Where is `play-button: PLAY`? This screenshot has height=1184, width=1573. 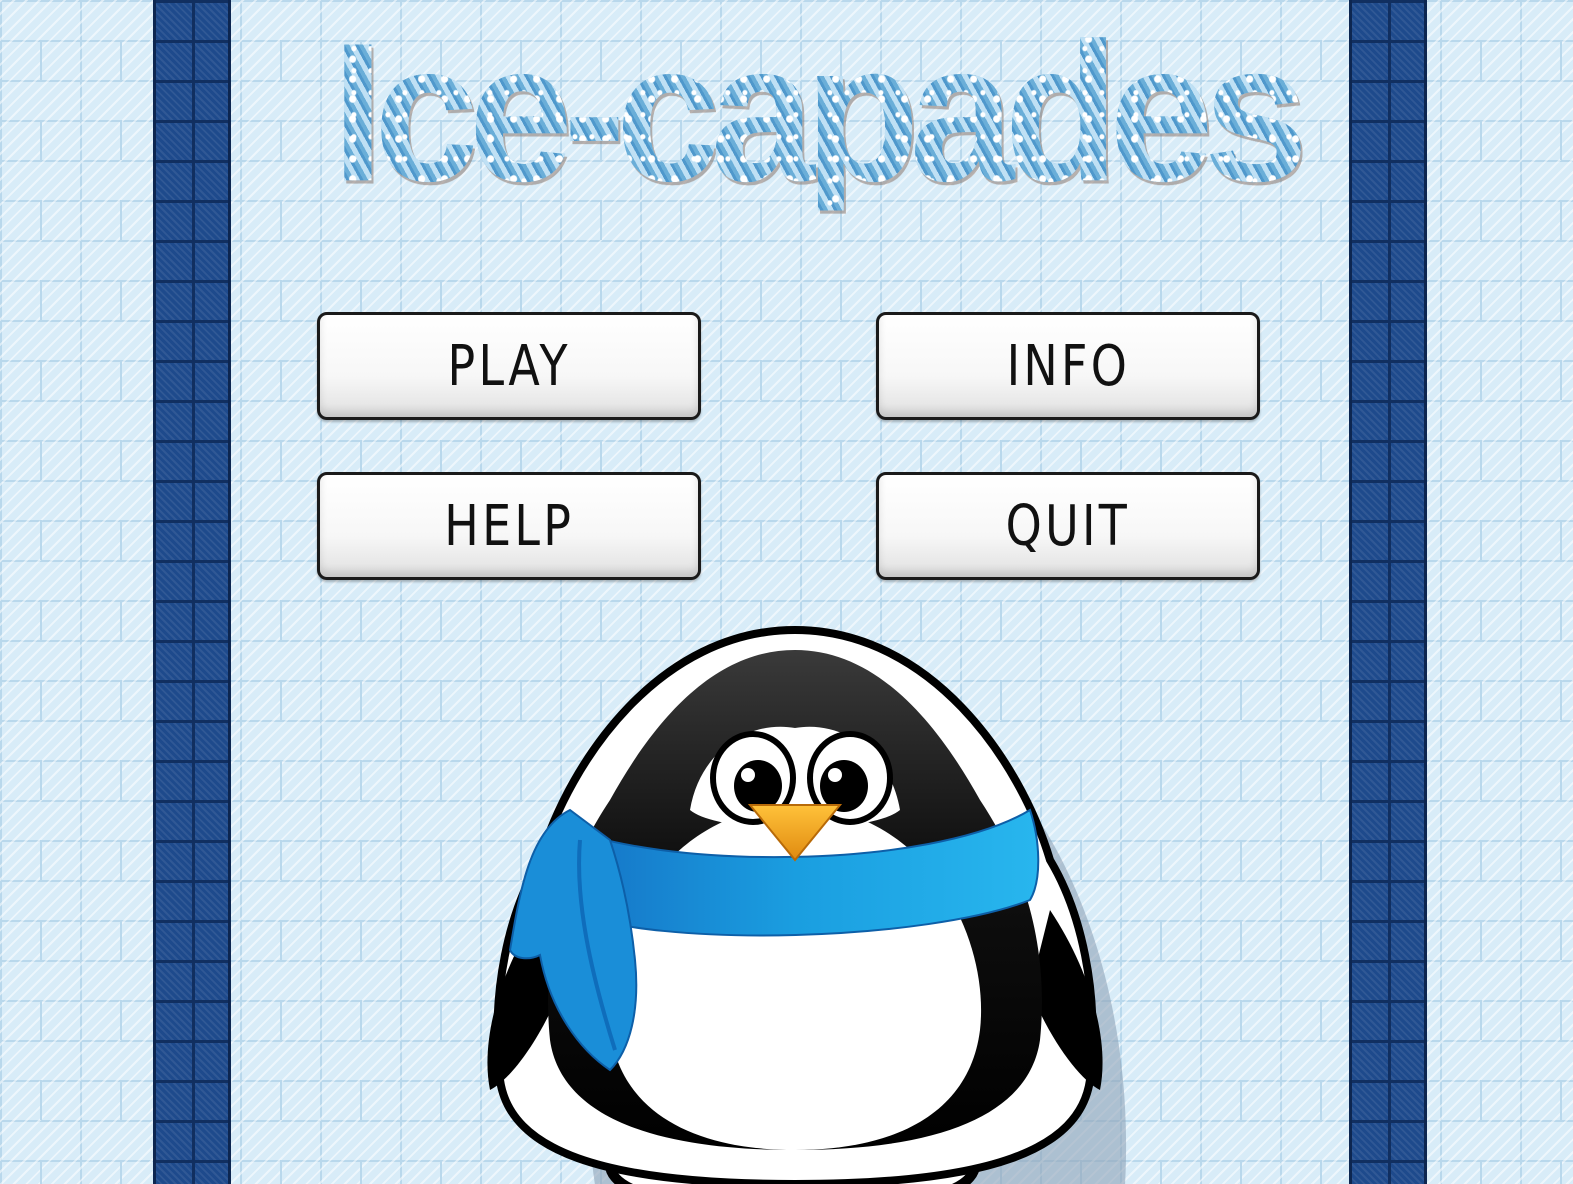 play-button: PLAY is located at coordinates (509, 366).